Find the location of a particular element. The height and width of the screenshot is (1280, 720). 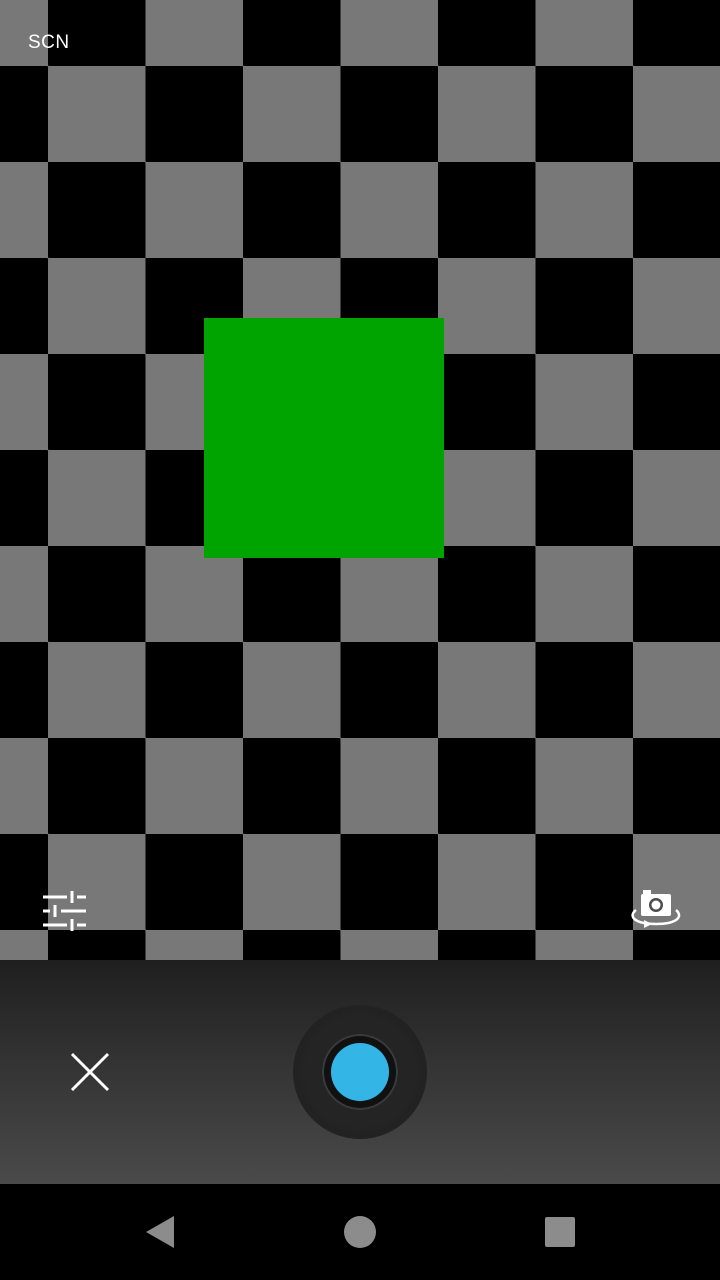

back-button is located at coordinates (160, 1232).